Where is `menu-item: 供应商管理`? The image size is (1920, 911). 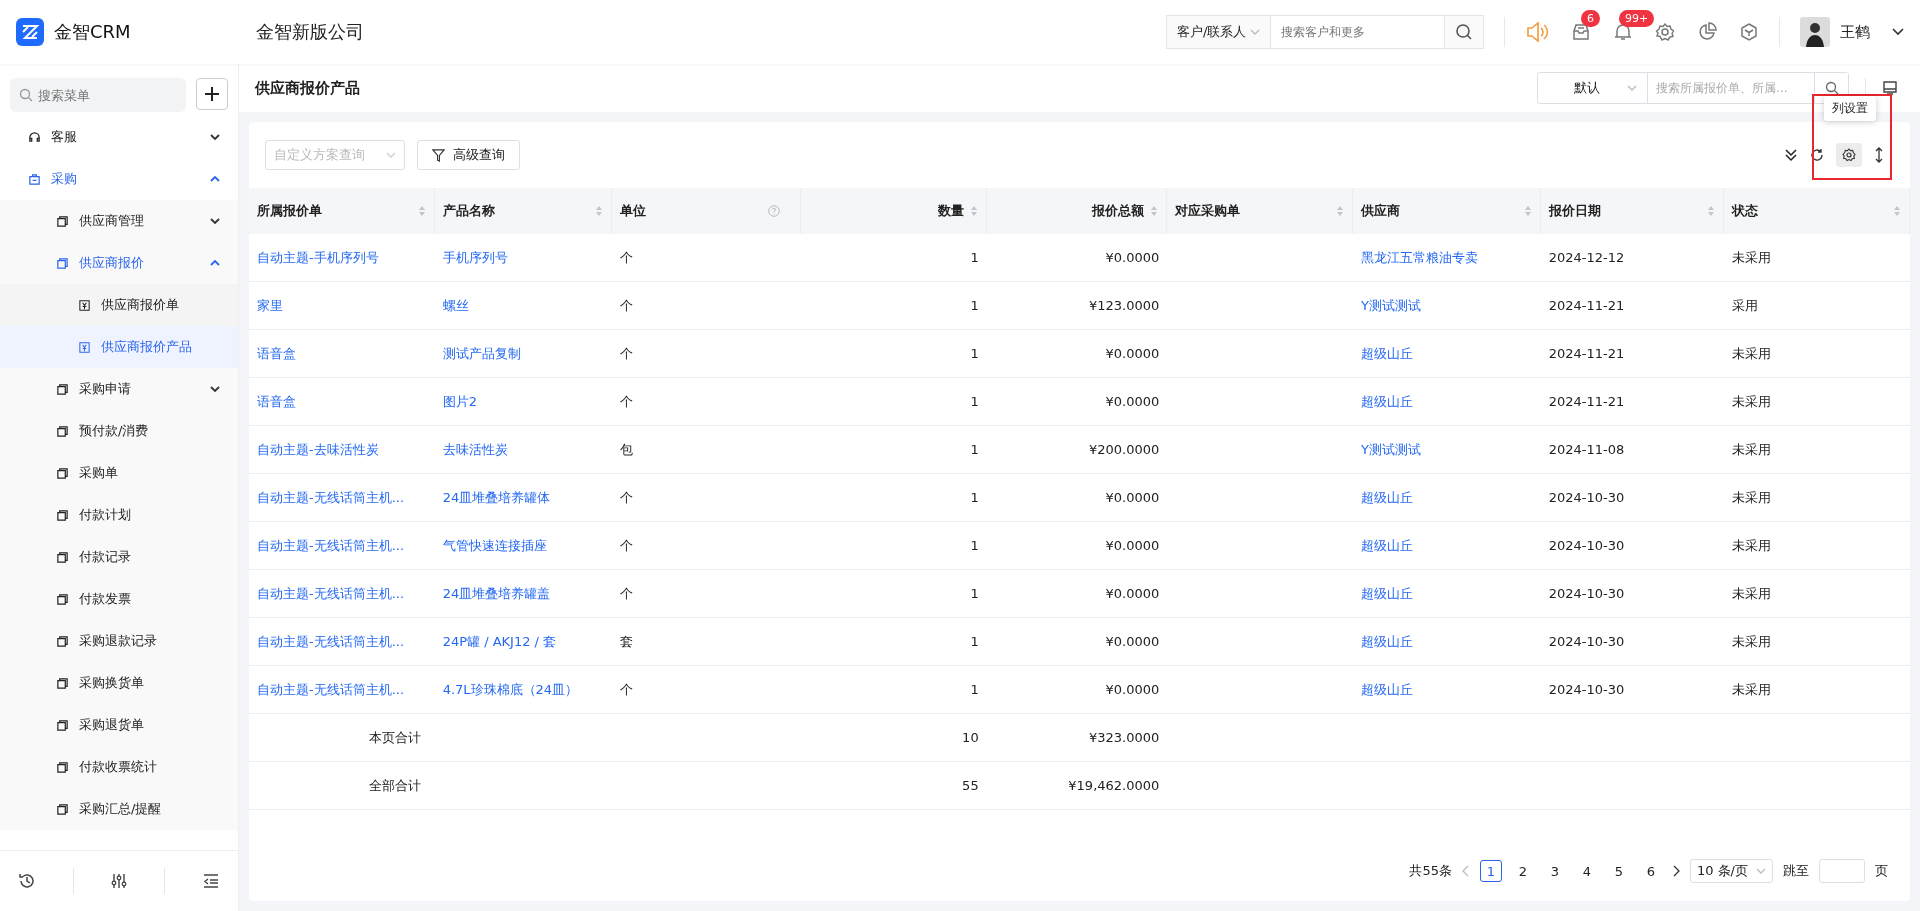
menu-item: 供应商管理 is located at coordinates (119, 221).